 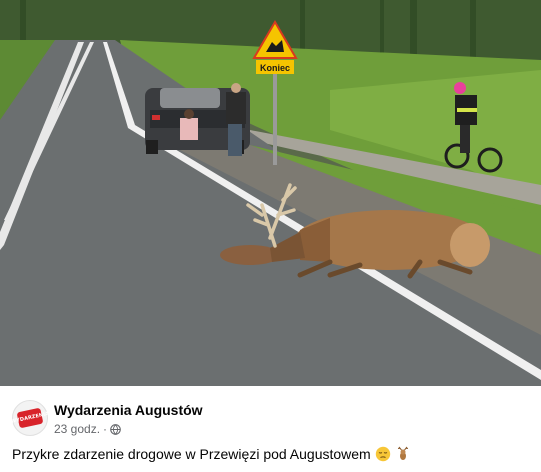 I want to click on avatar-logo: WYDARZENIA, so click(x=30, y=418).